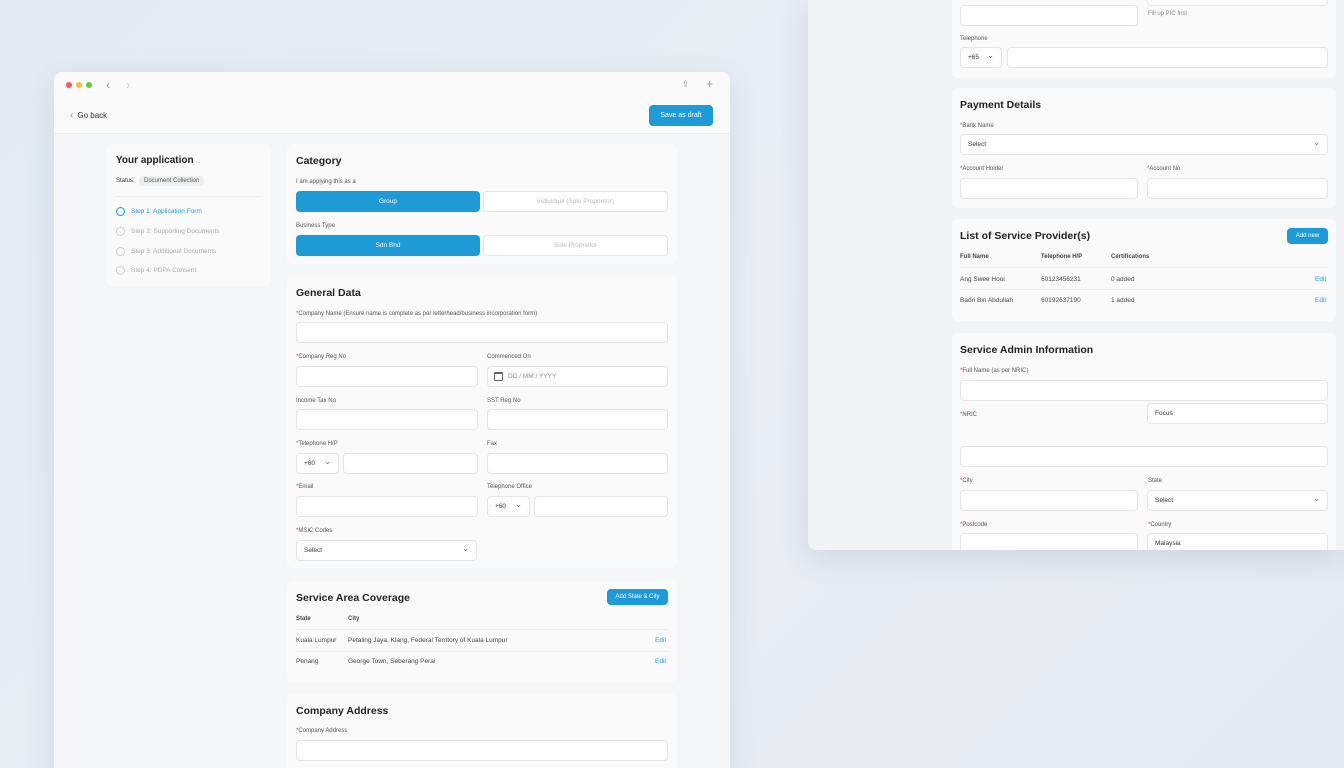  Describe the element at coordinates (1049, 15) in the screenshot. I see `pic-input` at that location.